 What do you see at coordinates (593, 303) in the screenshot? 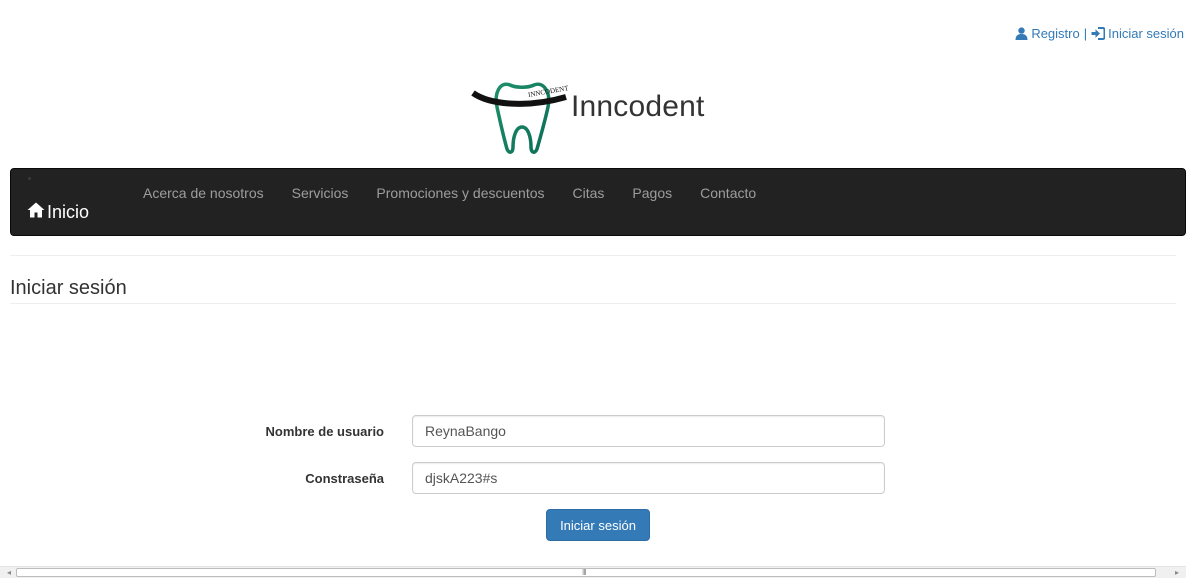
I see `title-underline` at bounding box center [593, 303].